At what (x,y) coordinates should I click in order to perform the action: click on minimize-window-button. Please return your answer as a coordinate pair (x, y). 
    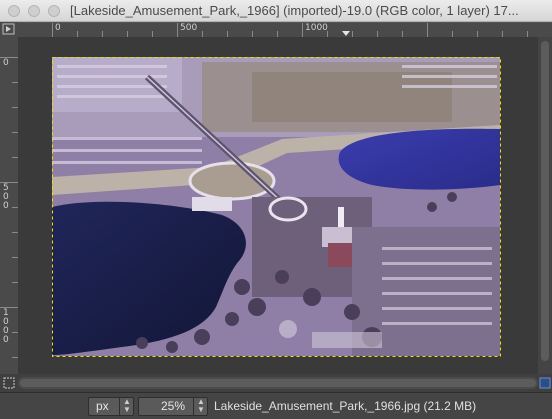
    Looking at the image, I should click on (34, 11).